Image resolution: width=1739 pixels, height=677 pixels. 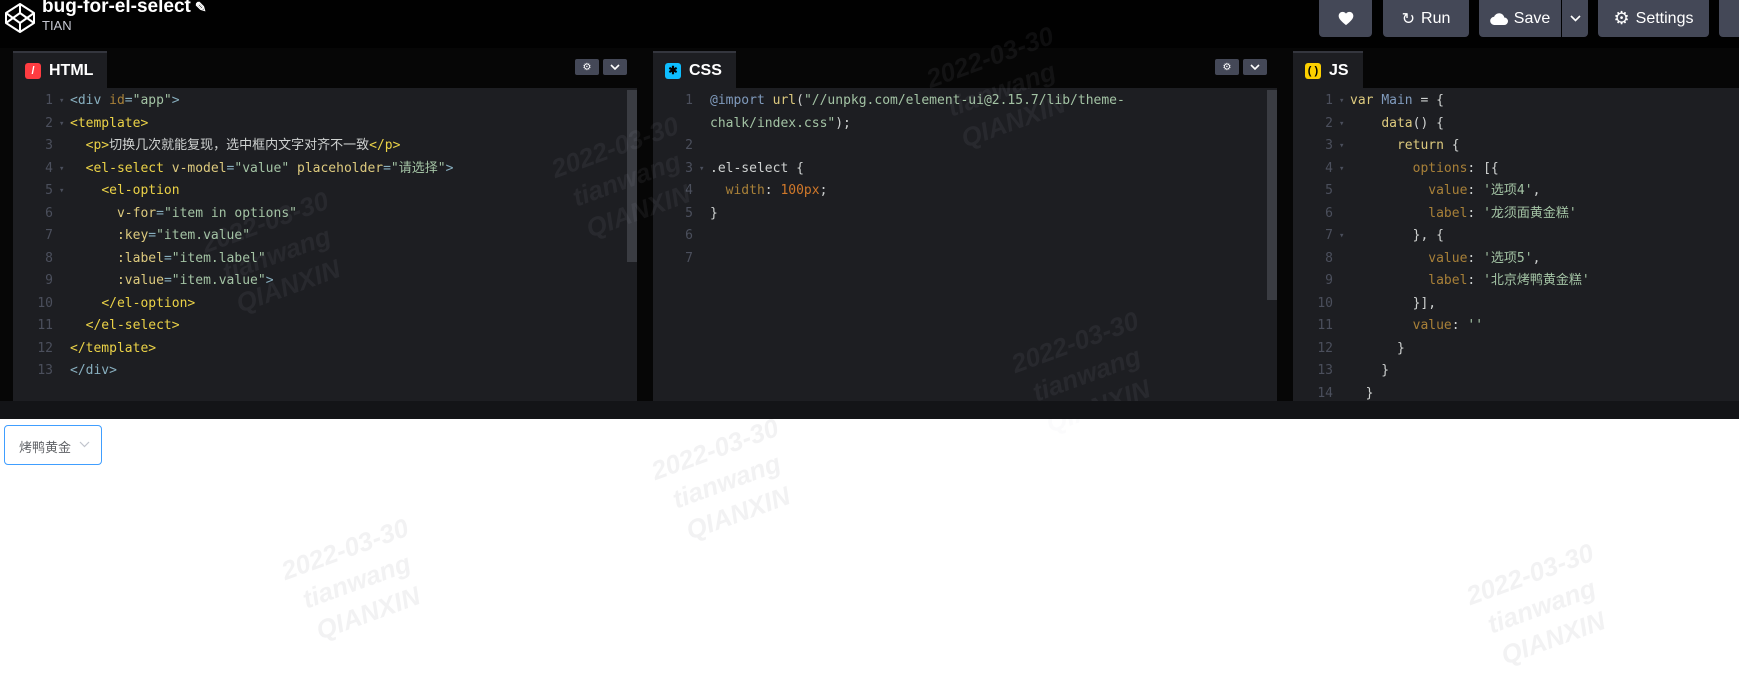 I want to click on code-line: 5 value: '选项4',, so click(x=1516, y=191).